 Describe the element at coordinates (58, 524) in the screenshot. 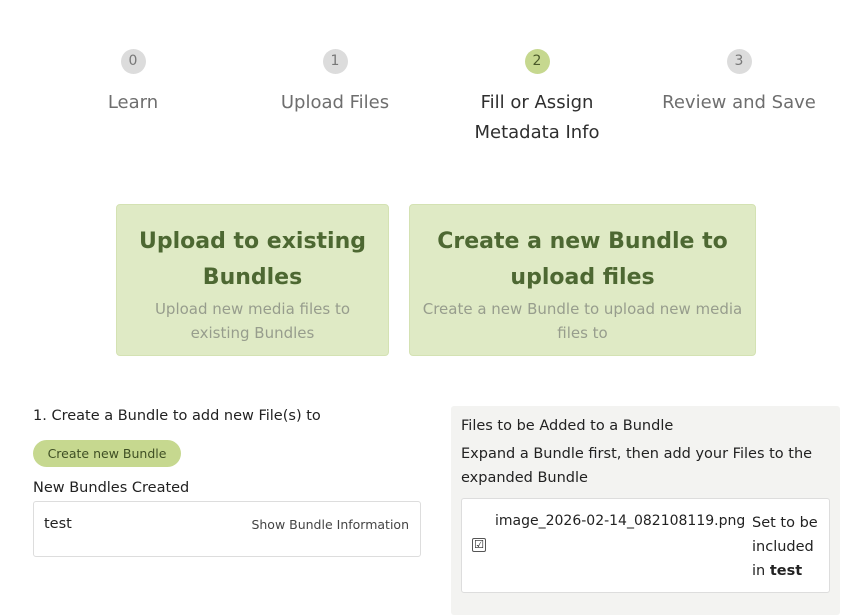

I see `bundle-name: test` at that location.